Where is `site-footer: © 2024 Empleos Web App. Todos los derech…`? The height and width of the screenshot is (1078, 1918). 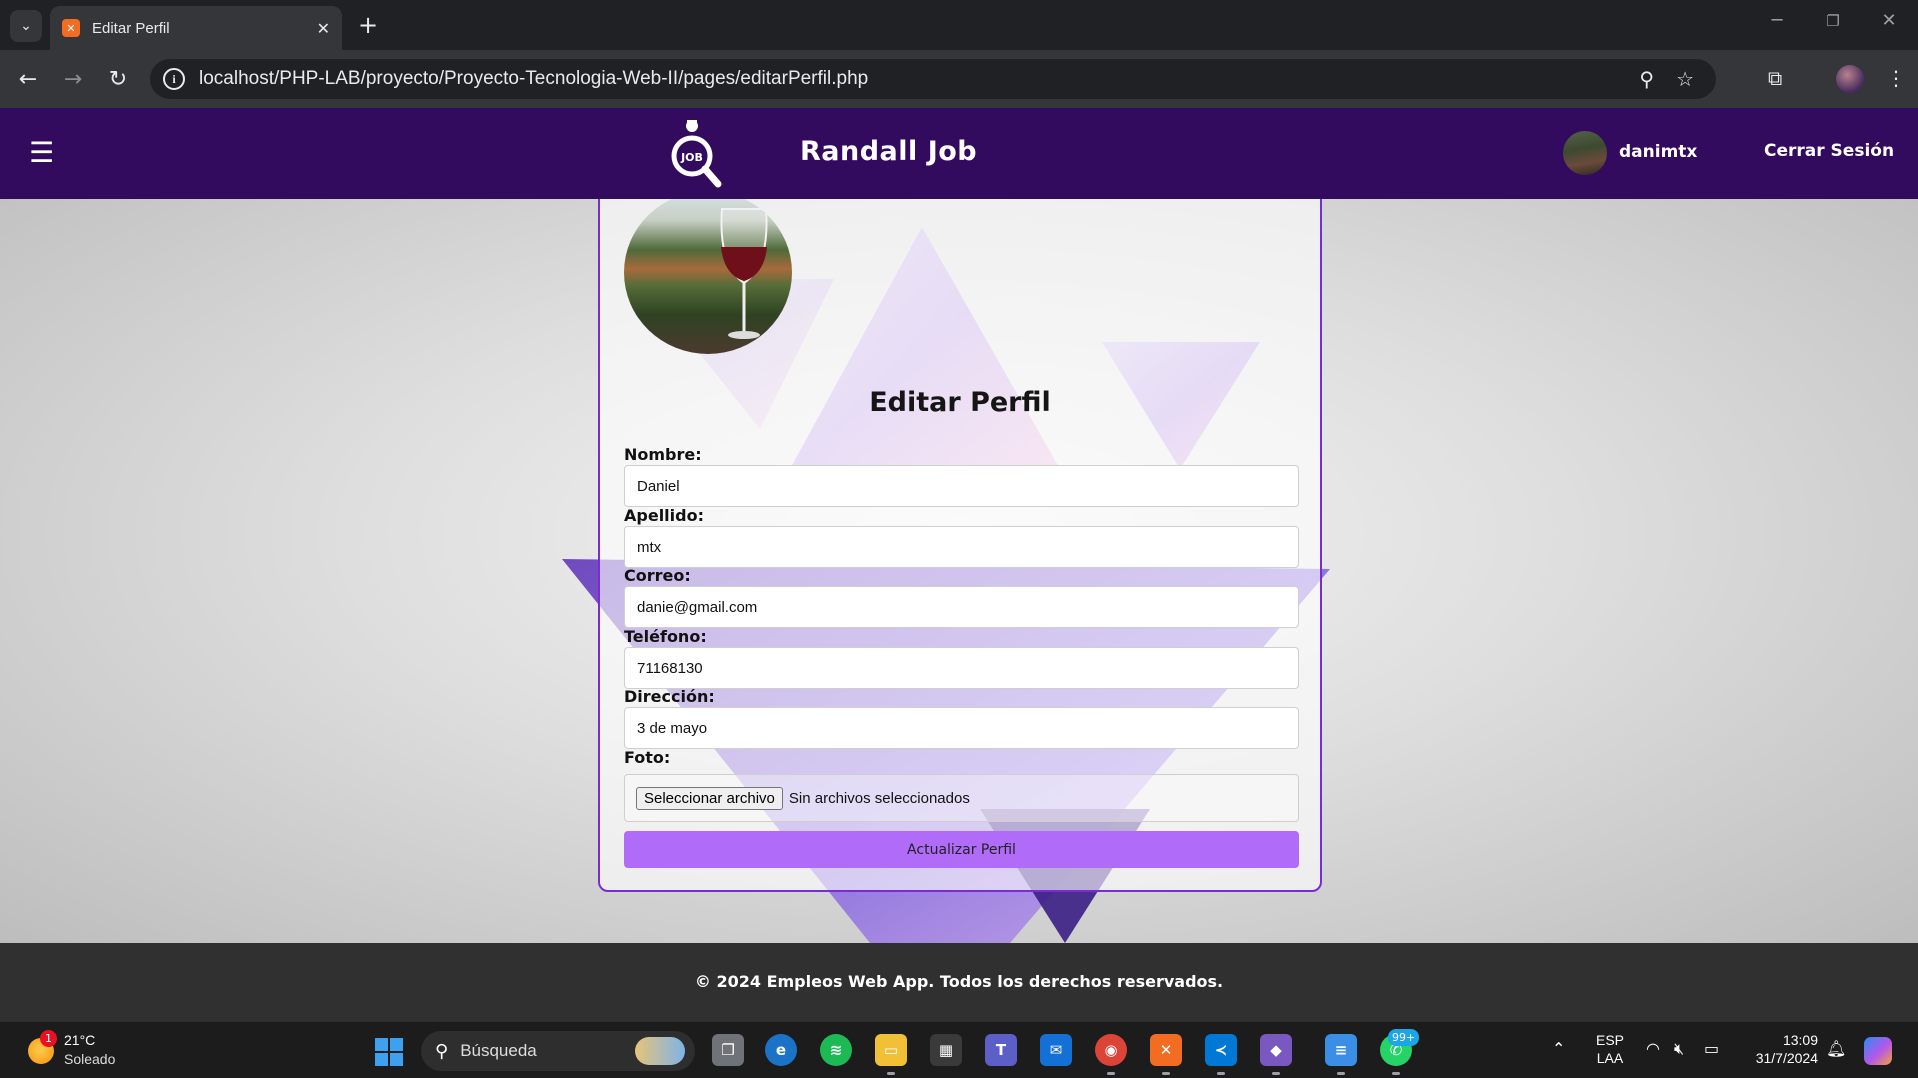
site-footer: © 2024 Empleos Web App. Todos los derech… is located at coordinates (959, 982).